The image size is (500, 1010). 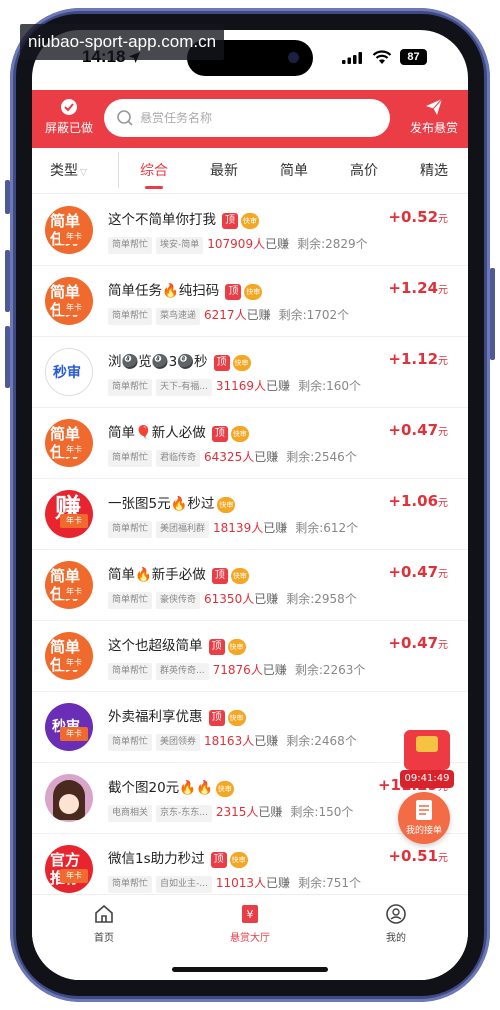 What do you see at coordinates (250, 923) in the screenshot?
I see `nav-reward-hall: ¥ 悬赏大厅` at bounding box center [250, 923].